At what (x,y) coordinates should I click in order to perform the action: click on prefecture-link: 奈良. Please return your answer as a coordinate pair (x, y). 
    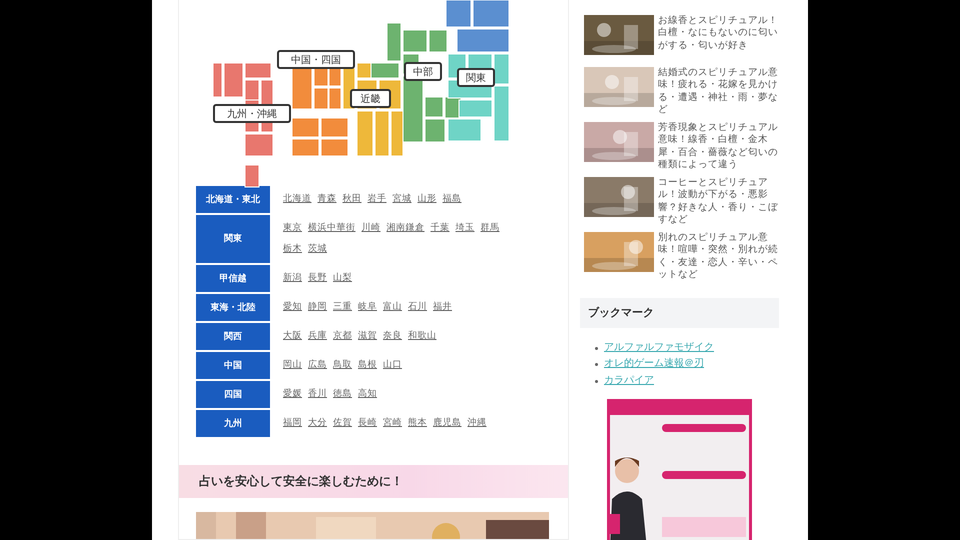
    Looking at the image, I should click on (392, 336).